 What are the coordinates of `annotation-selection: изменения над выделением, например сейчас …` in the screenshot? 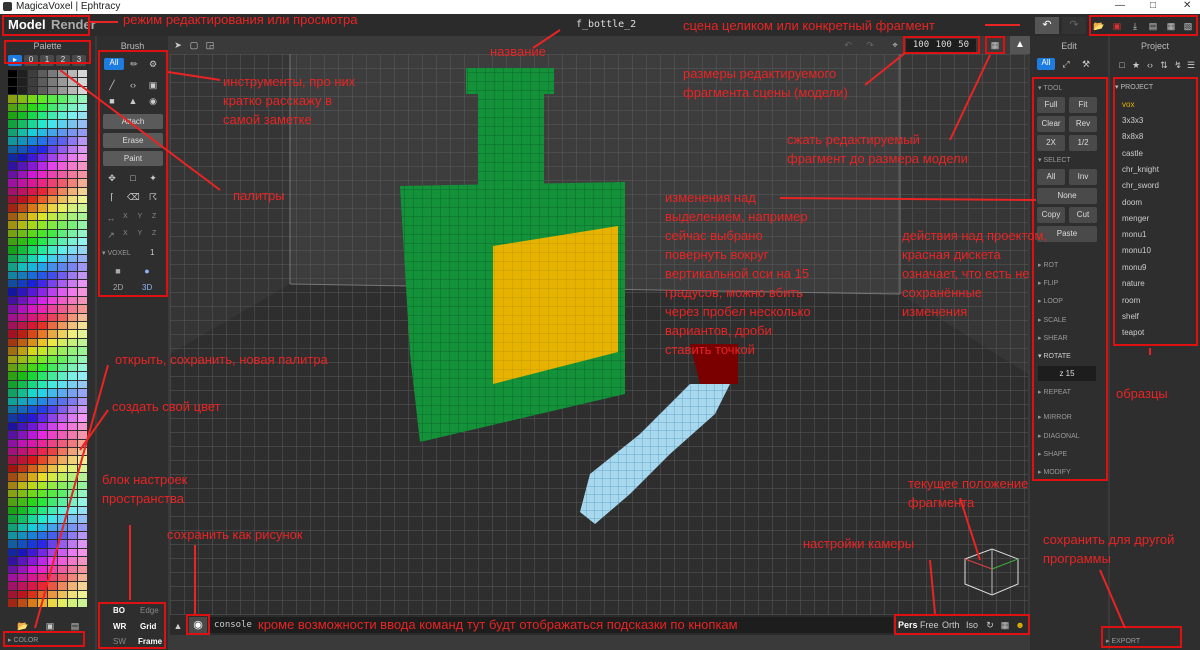 It's located at (738, 273).